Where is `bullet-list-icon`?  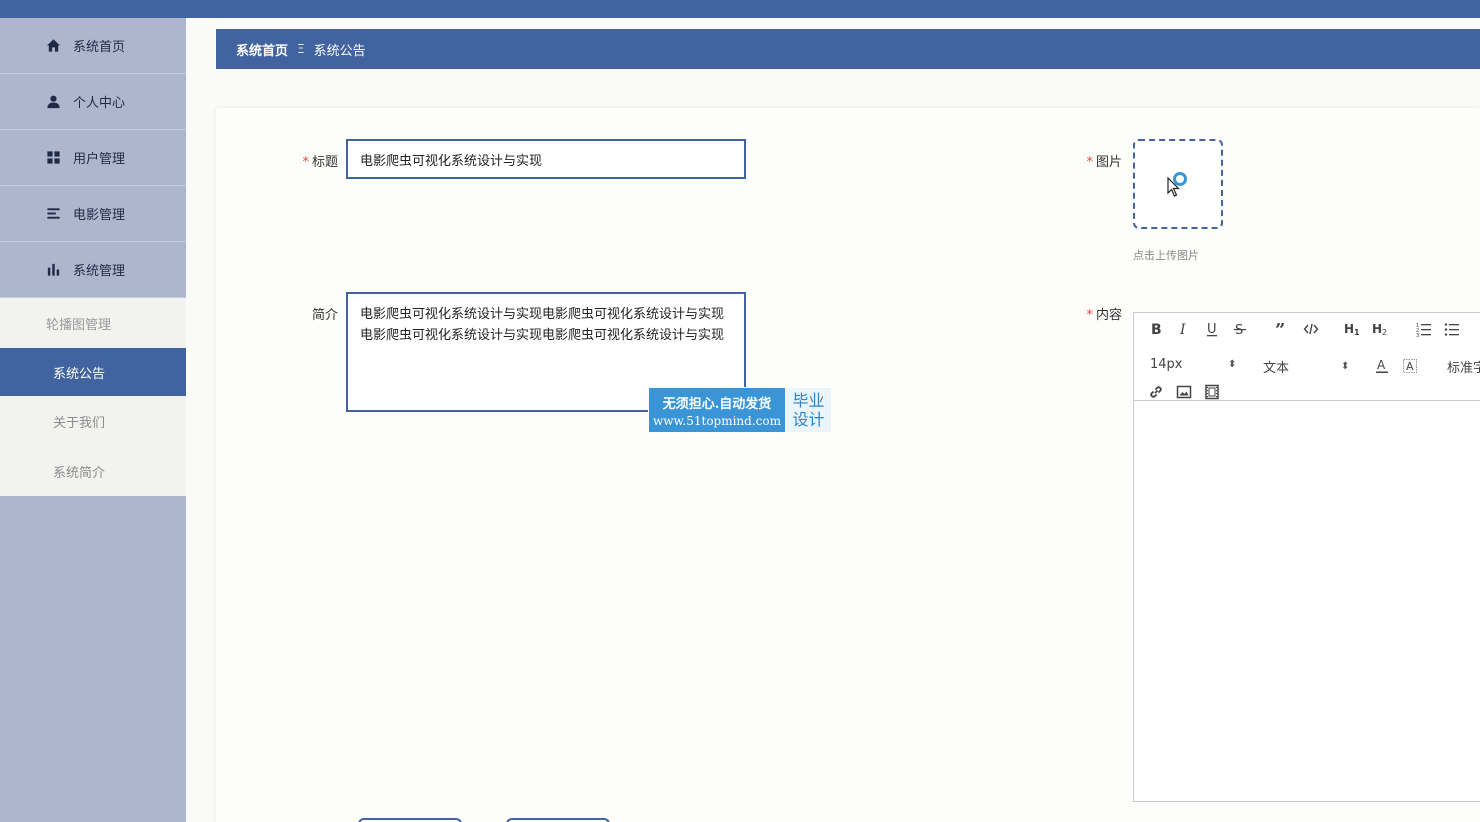
bullet-list-icon is located at coordinates (1451, 329).